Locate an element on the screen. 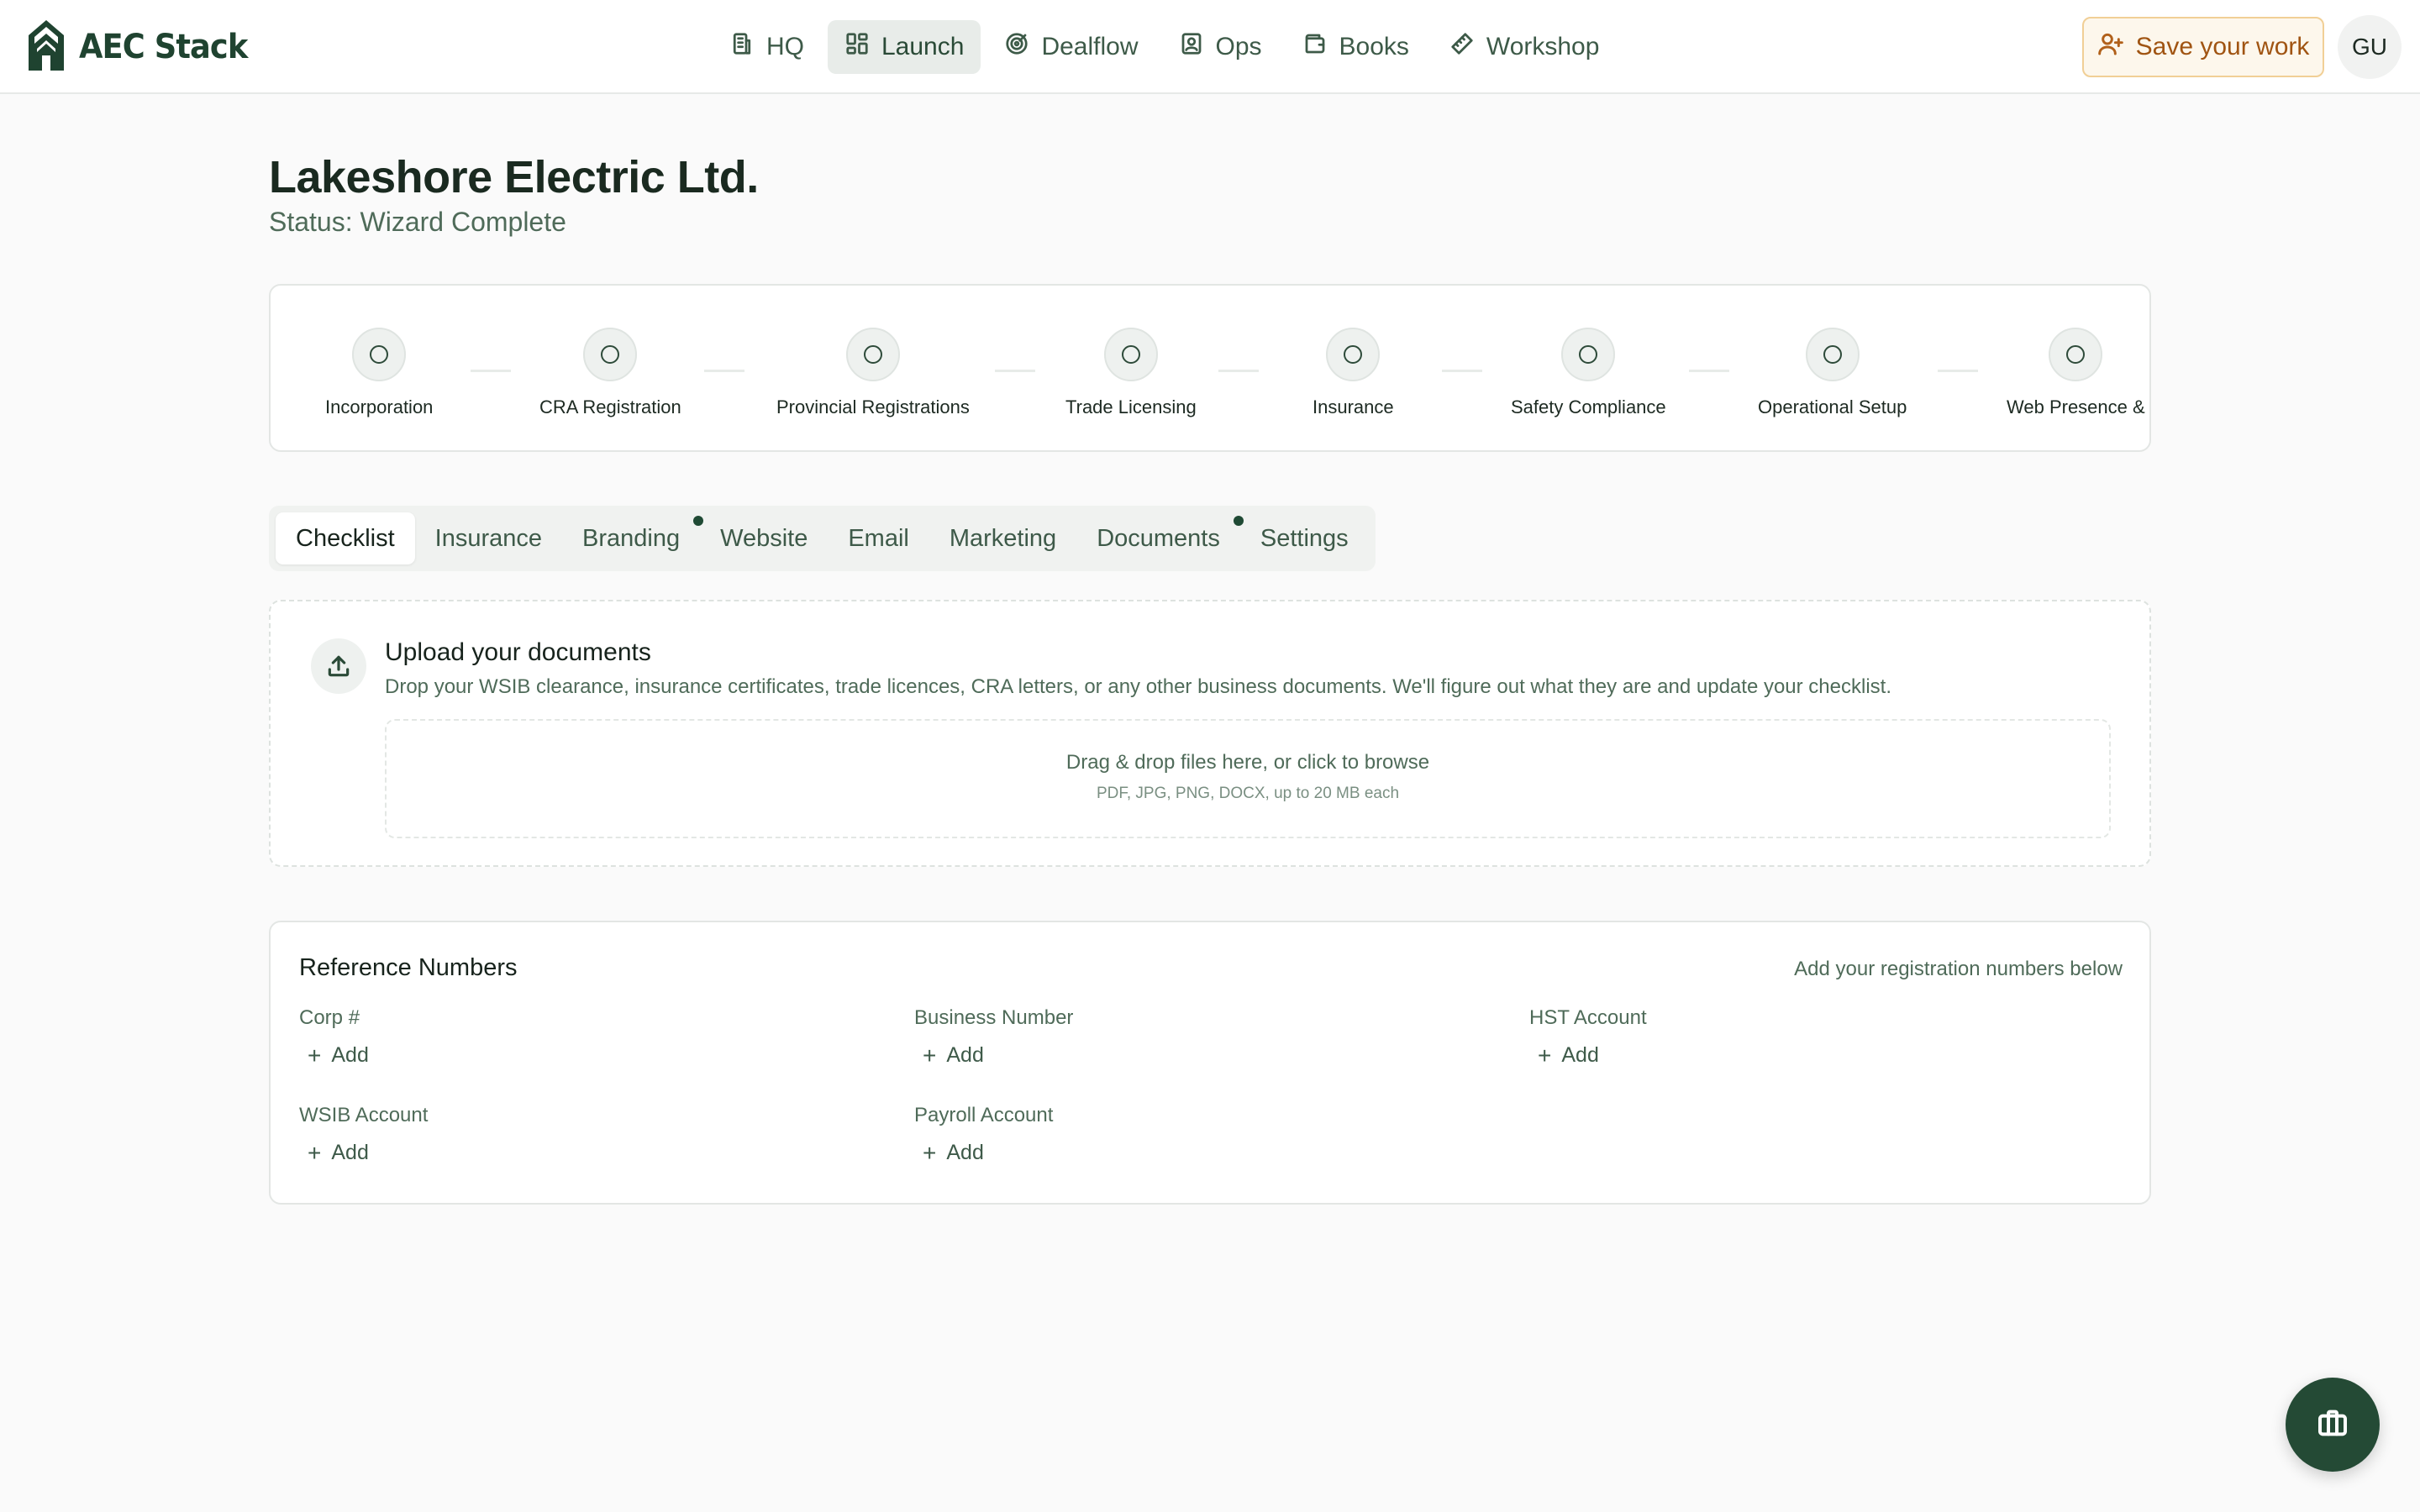 The height and width of the screenshot is (1512, 2420). step-insurance: Insurance is located at coordinates (1353, 373).